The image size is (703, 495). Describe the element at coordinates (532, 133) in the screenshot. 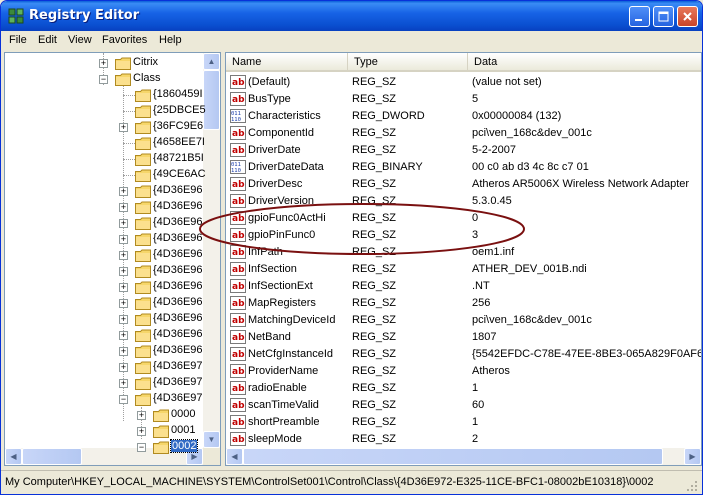

I see `value-data: pci\ven_168c&dev_001c` at that location.